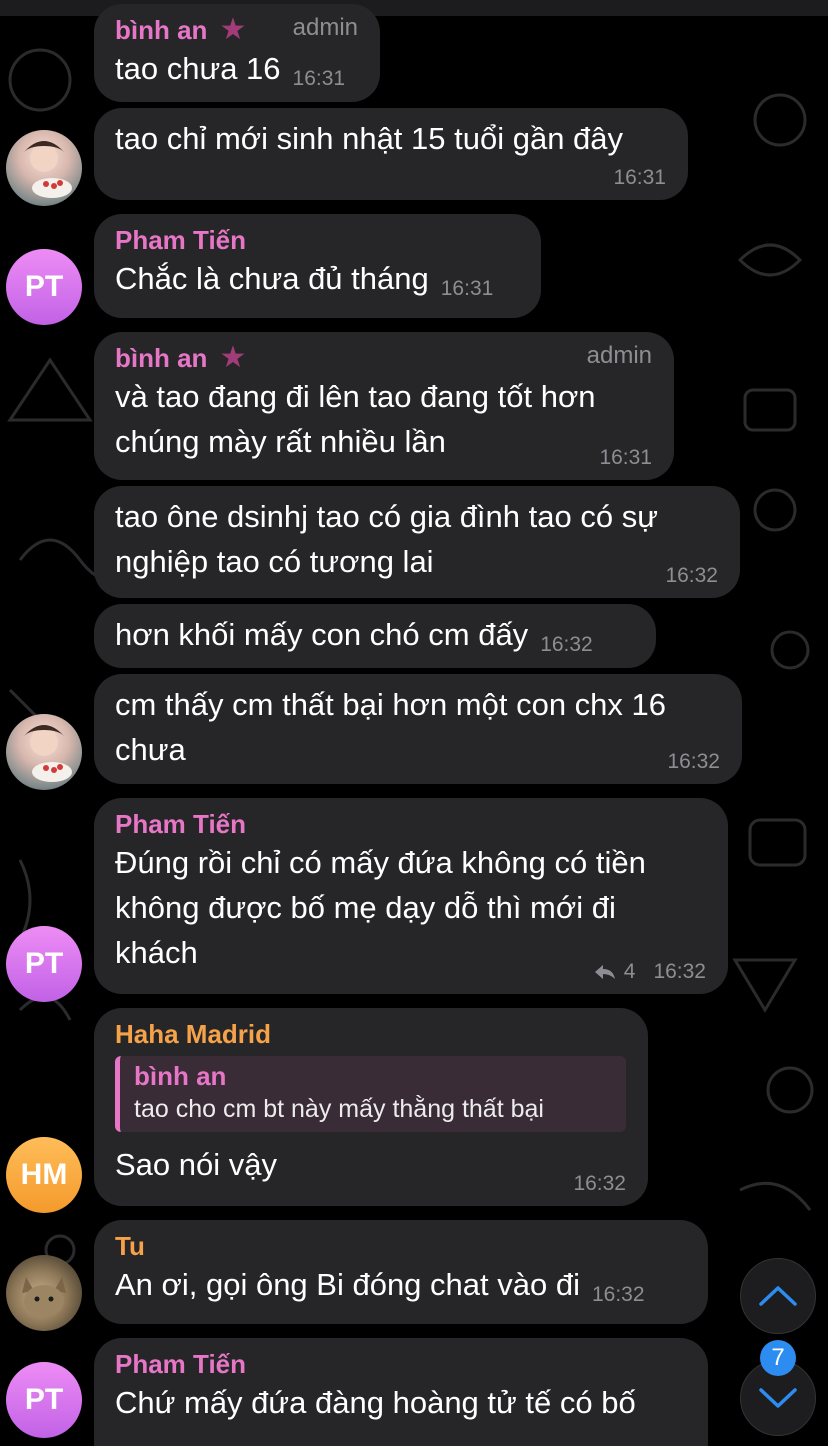  What do you see at coordinates (778, 1398) in the screenshot?
I see `chevron-down-icon` at bounding box center [778, 1398].